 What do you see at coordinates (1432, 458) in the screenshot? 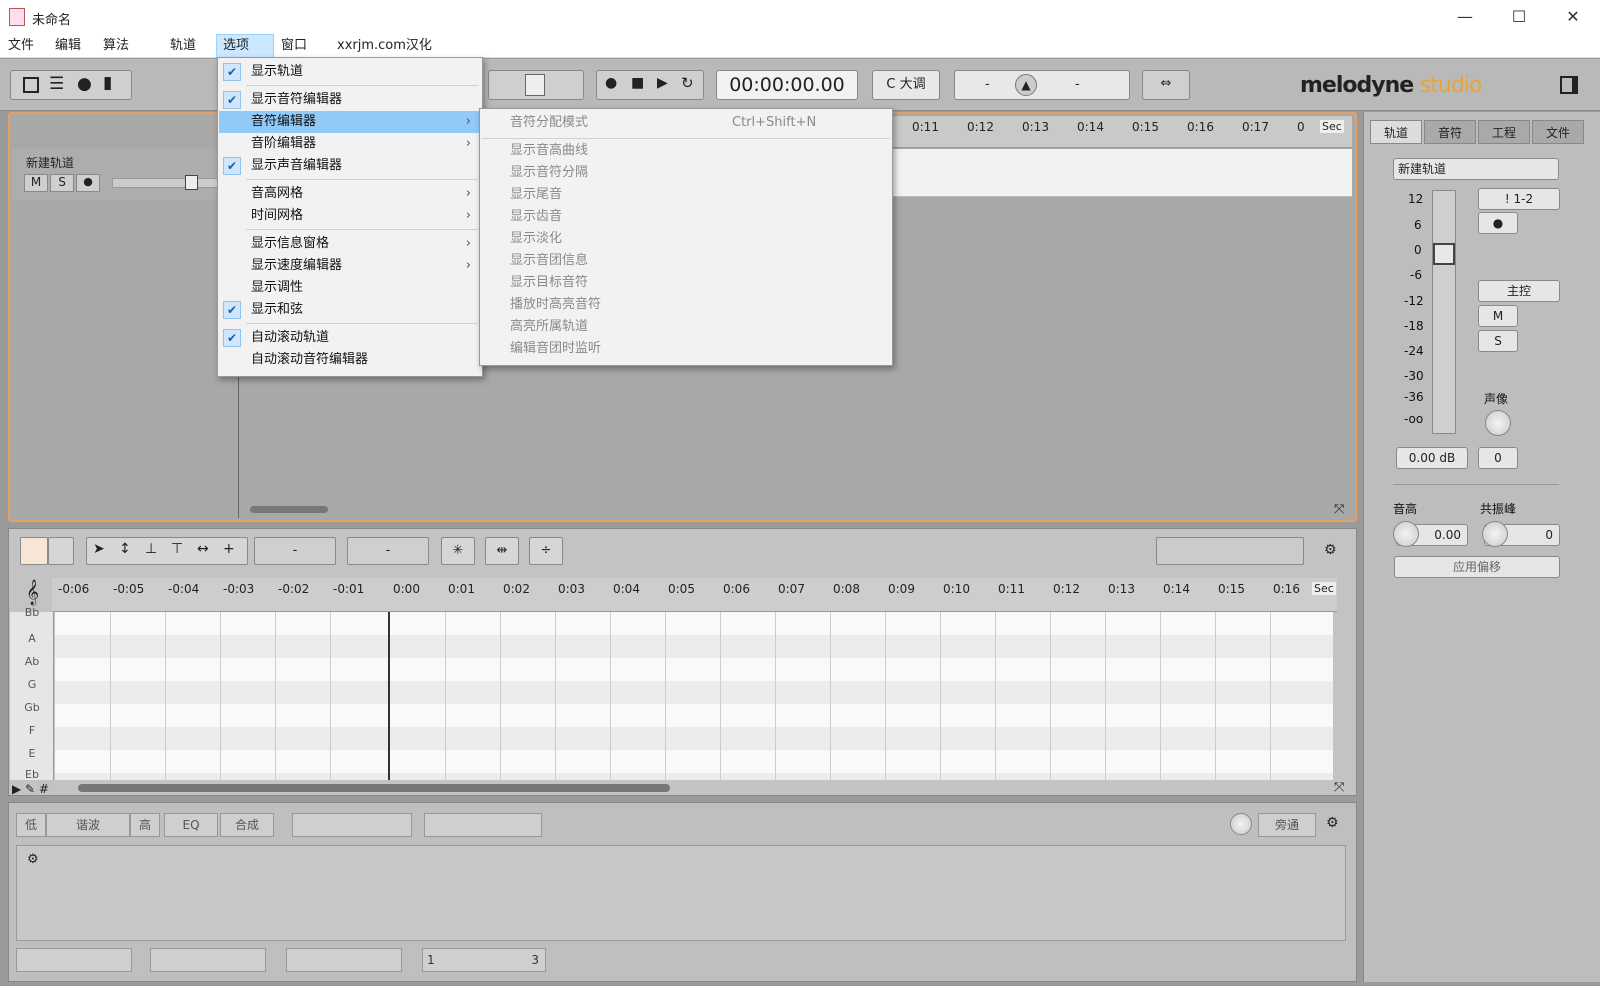
I see `gain-value: 0.00 dB` at bounding box center [1432, 458].